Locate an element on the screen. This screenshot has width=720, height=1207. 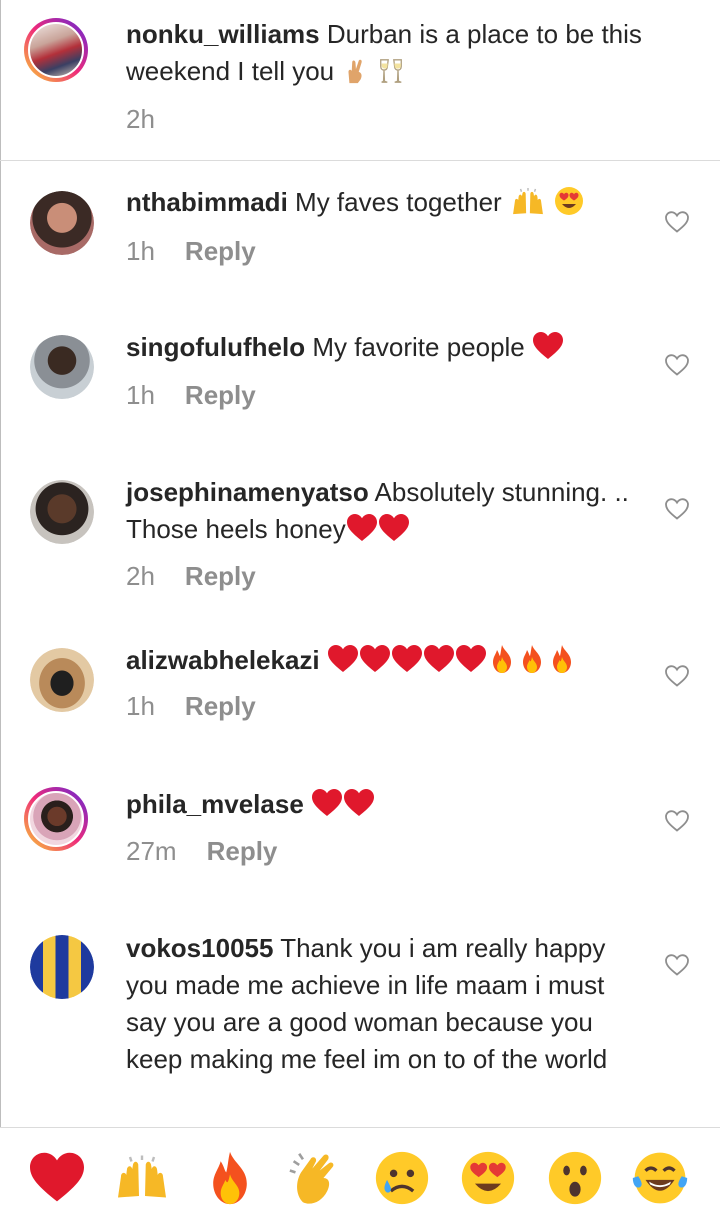
crossed-fingers-icon is located at coordinates (355, 71).